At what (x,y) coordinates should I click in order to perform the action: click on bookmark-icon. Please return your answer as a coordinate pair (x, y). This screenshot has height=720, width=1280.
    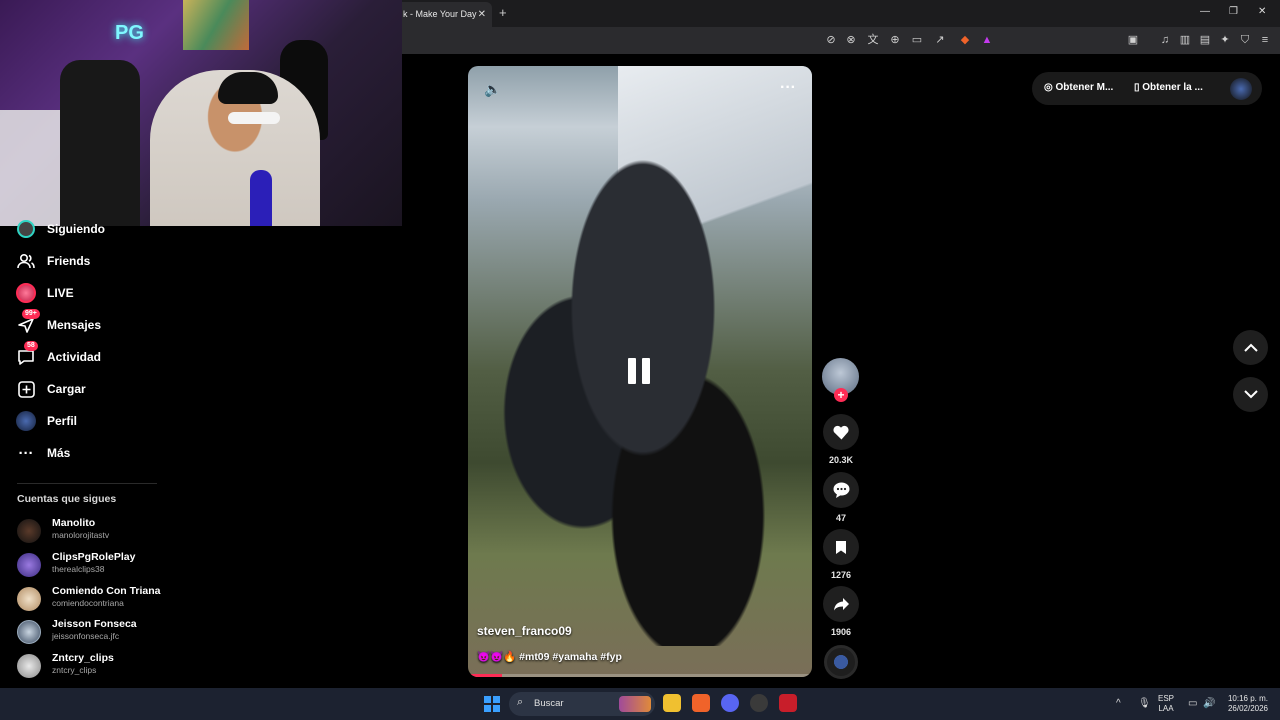
    Looking at the image, I should click on (841, 547).